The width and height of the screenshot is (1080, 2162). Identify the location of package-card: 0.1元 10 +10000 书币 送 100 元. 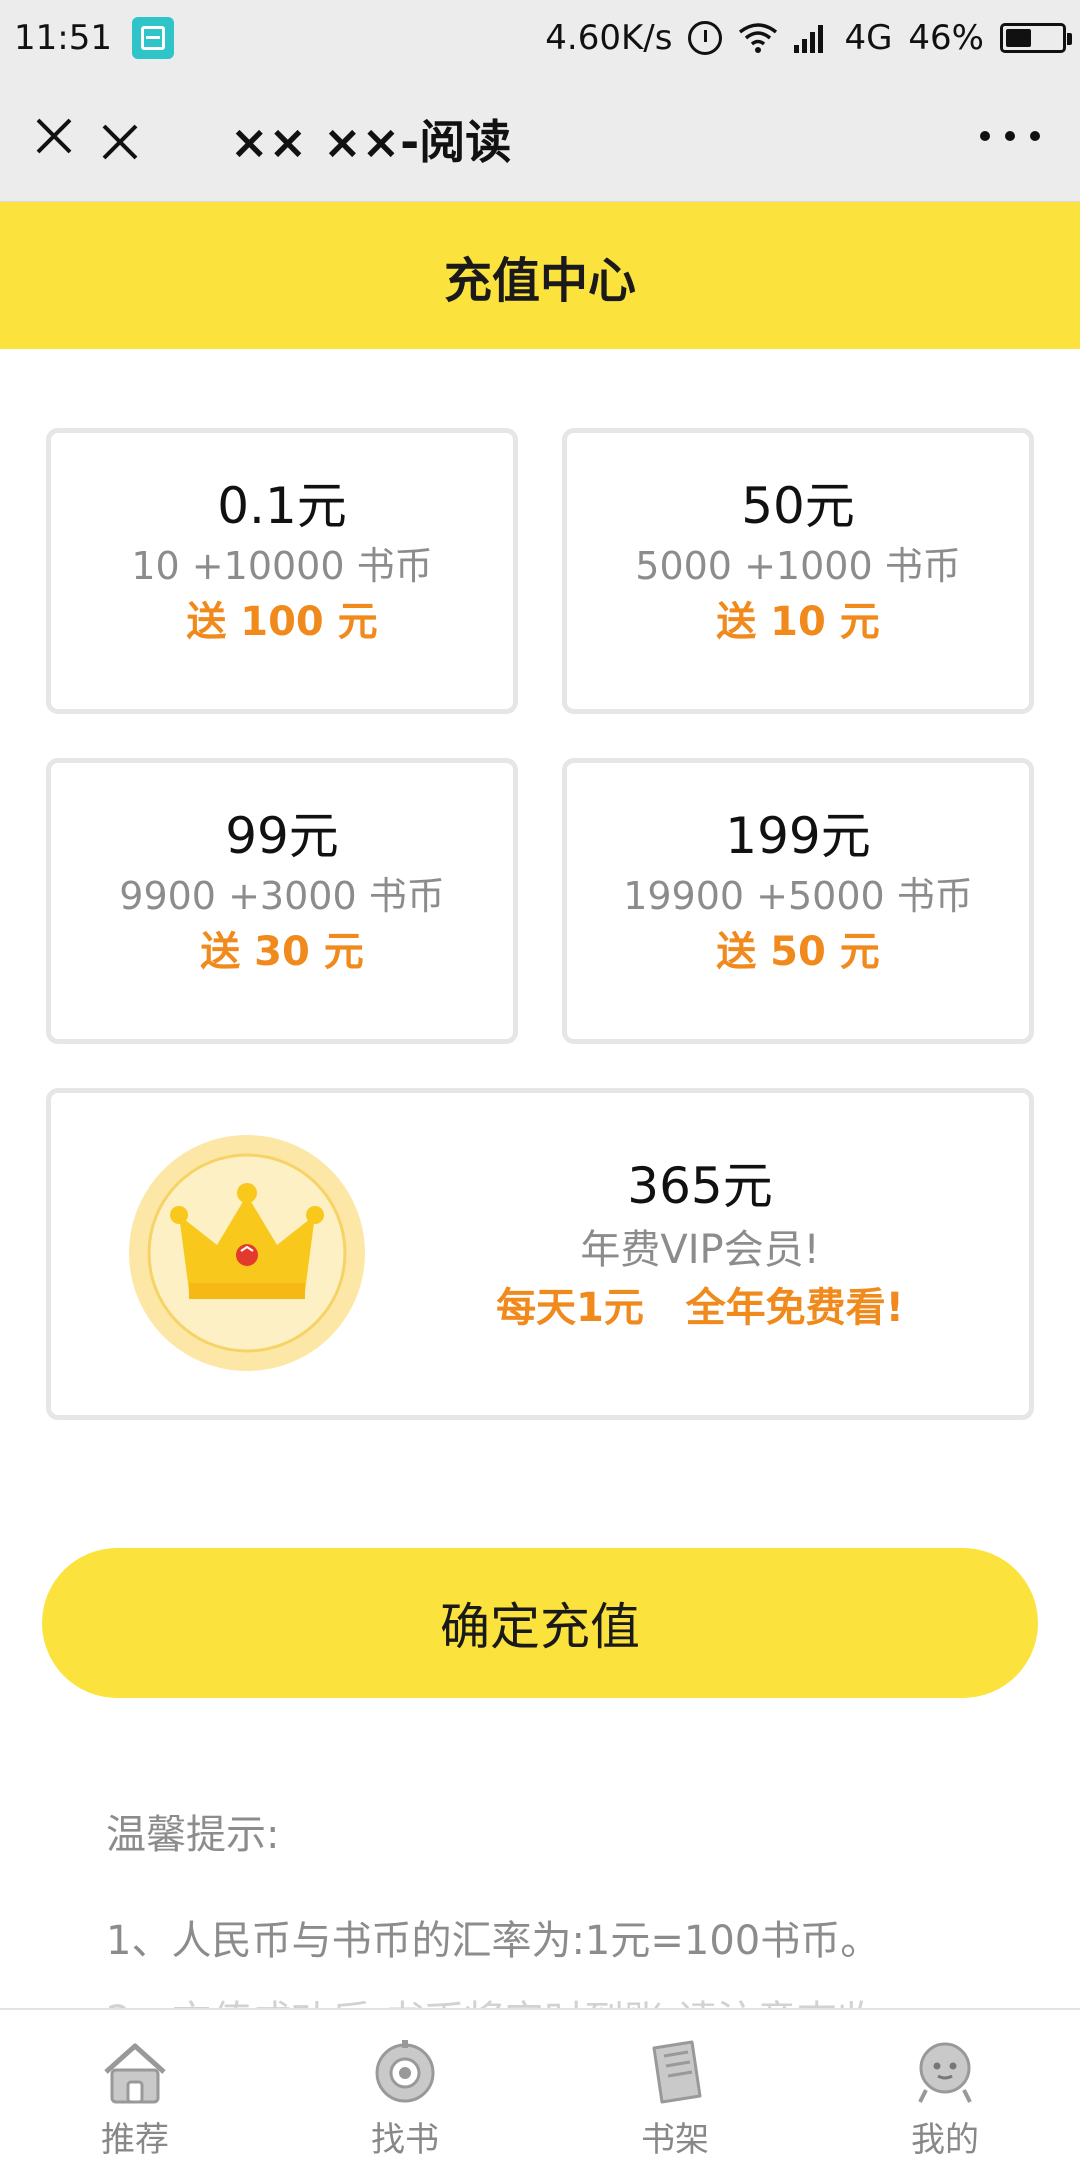
(282, 571).